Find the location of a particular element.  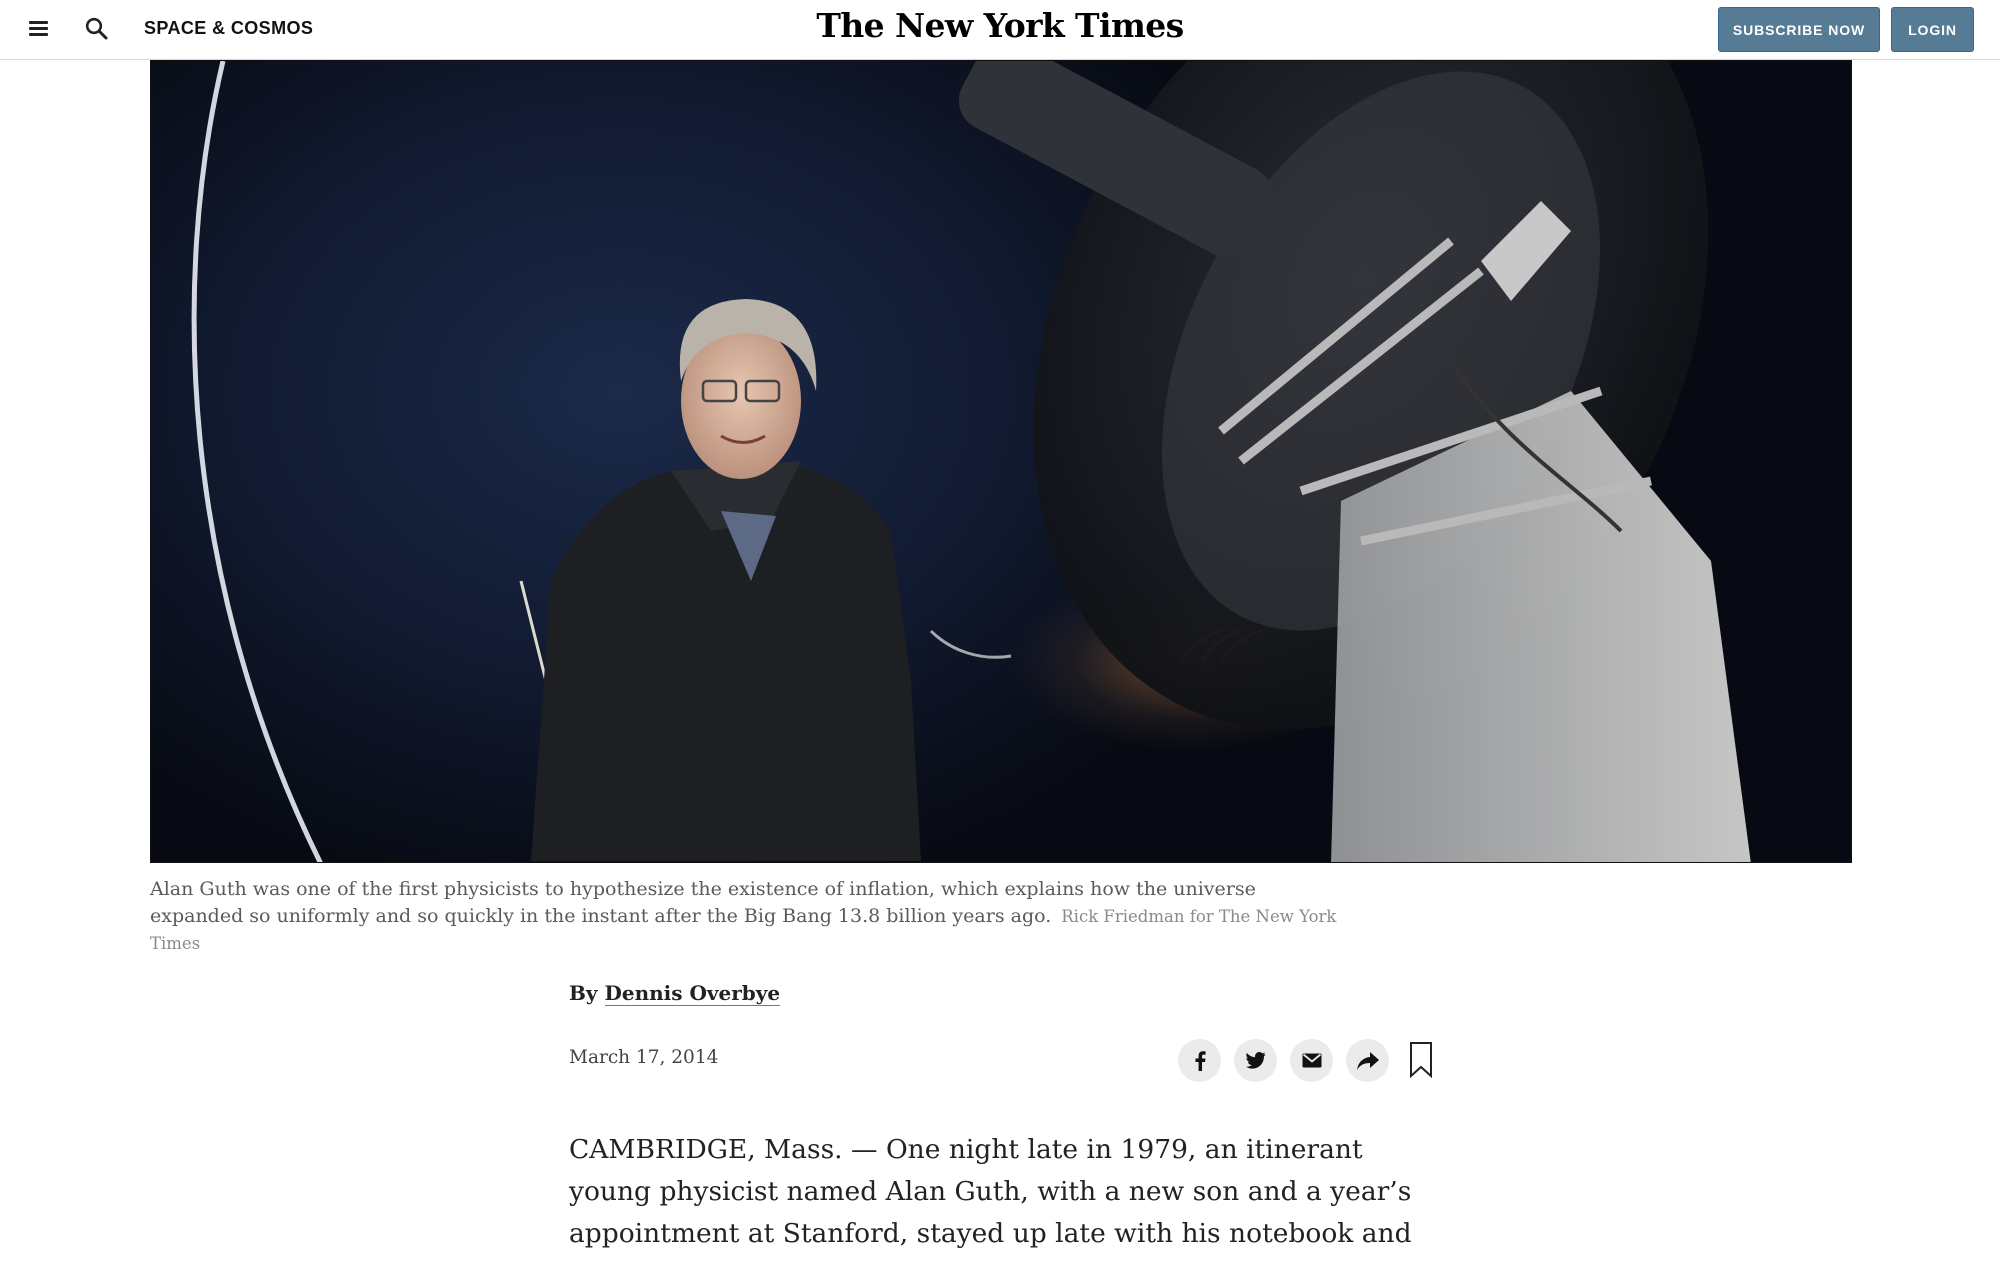

publish-date: March 17, 2014 is located at coordinates (644, 1057).